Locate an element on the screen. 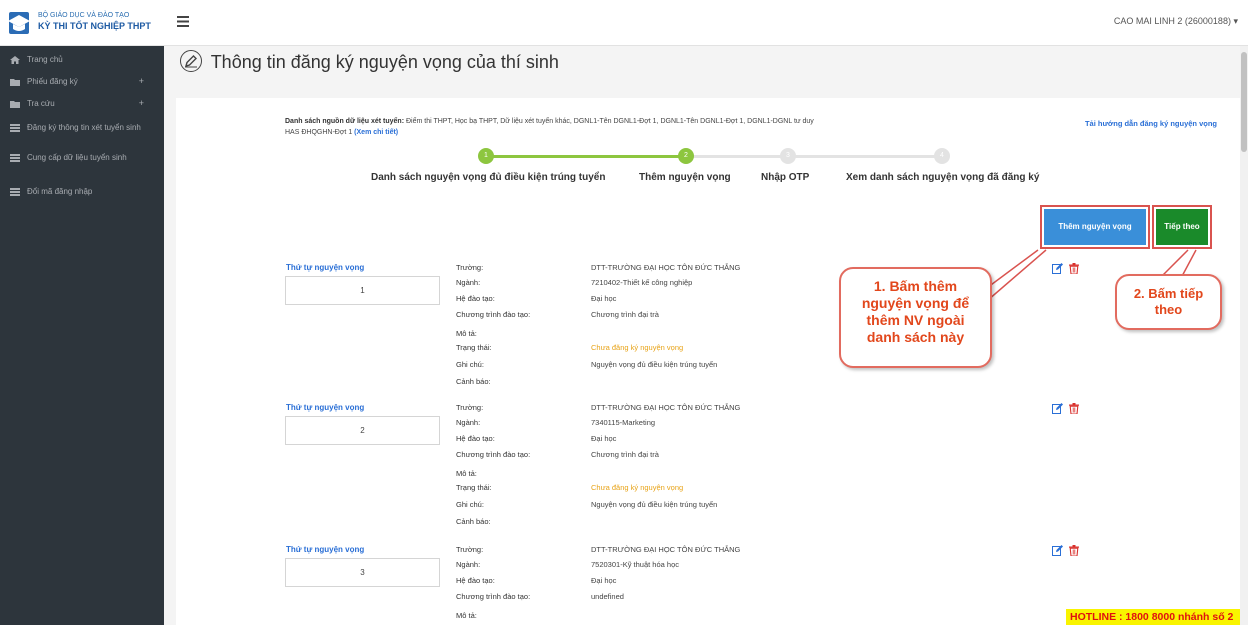  sidebar-item-change-login: Đổi mã đăng nhập is located at coordinates (82, 193).